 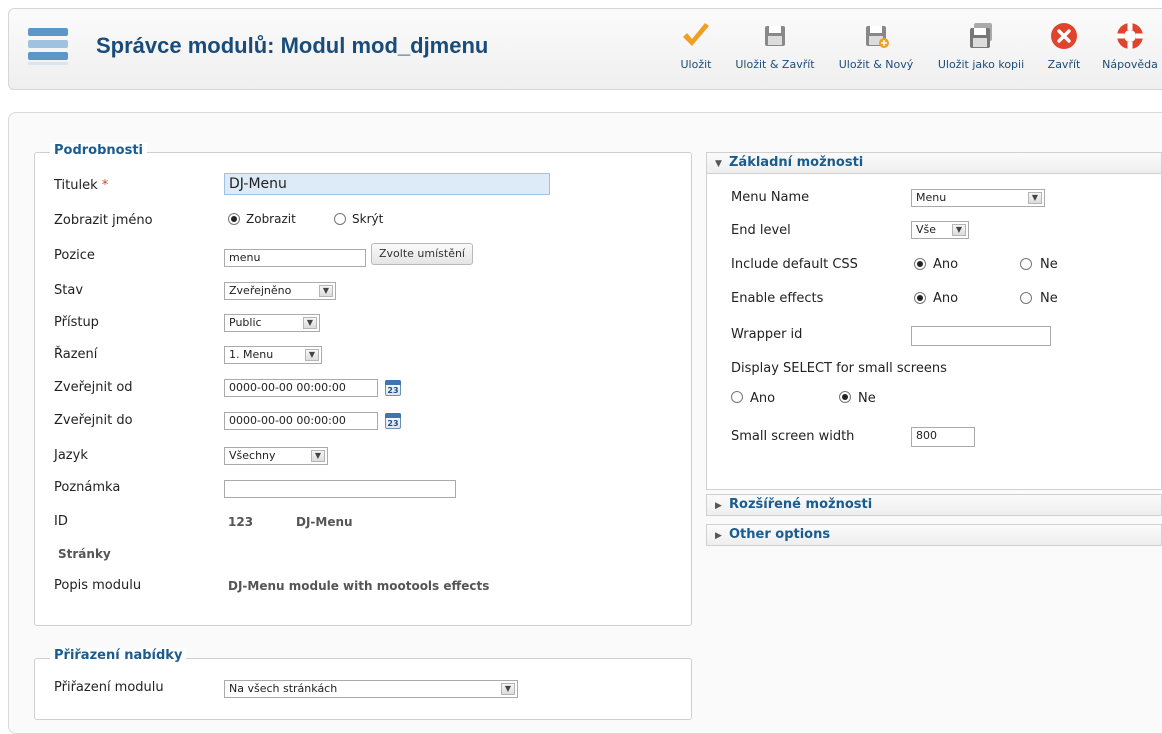 What do you see at coordinates (696, 36) in the screenshot?
I see `checkmark-icon` at bounding box center [696, 36].